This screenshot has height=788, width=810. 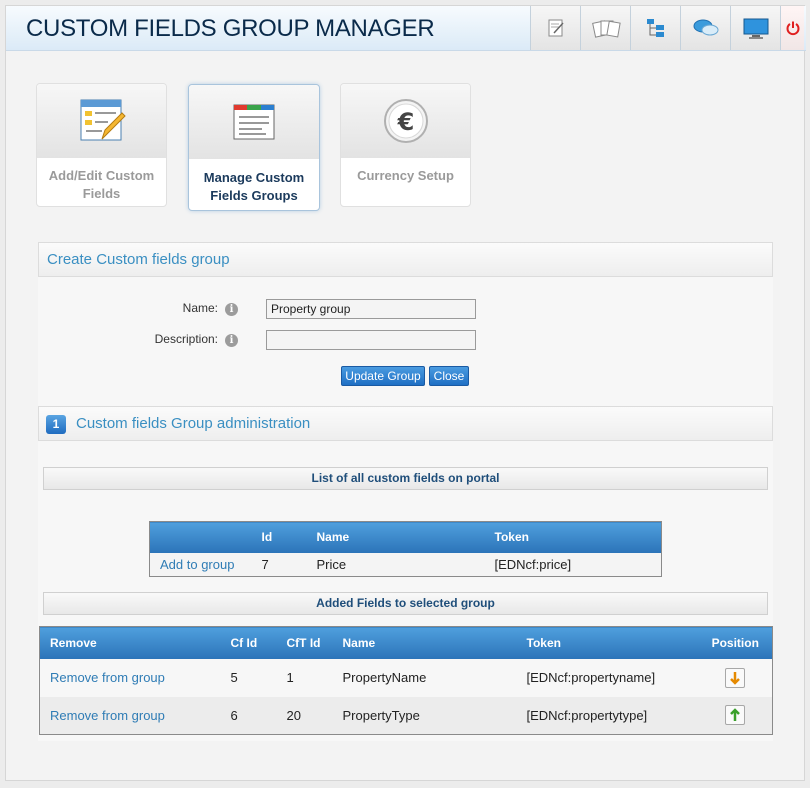 I want to click on table-header-row: Remove Cf Id CfT Id Name Token Position, so click(x=406, y=642).